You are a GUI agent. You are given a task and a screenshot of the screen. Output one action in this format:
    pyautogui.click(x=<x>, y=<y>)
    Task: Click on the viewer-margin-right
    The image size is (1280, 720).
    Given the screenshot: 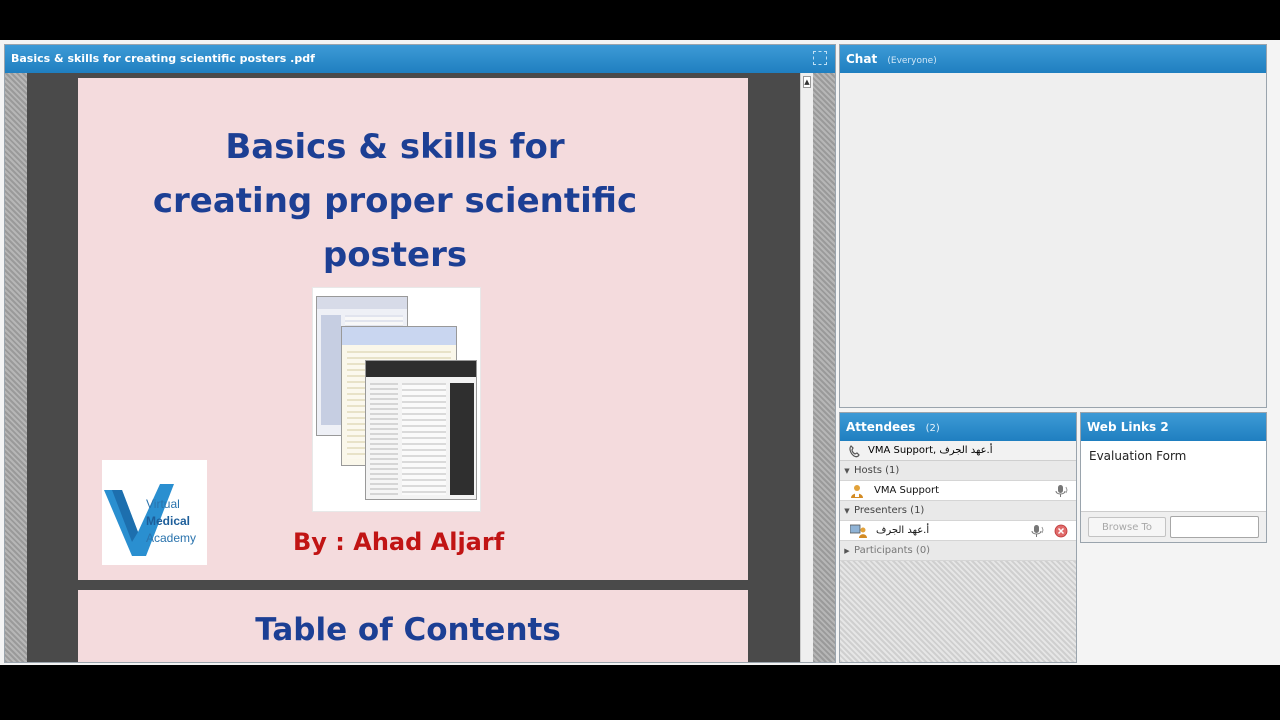 What is the action you would take?
    pyautogui.click(x=824, y=367)
    